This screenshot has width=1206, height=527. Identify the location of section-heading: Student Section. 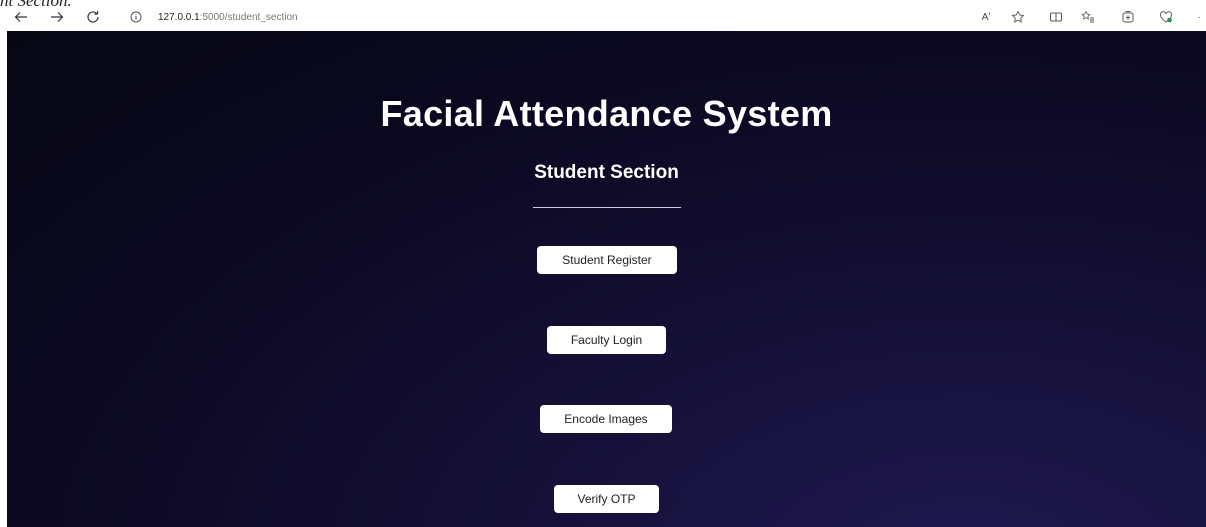
(606, 172).